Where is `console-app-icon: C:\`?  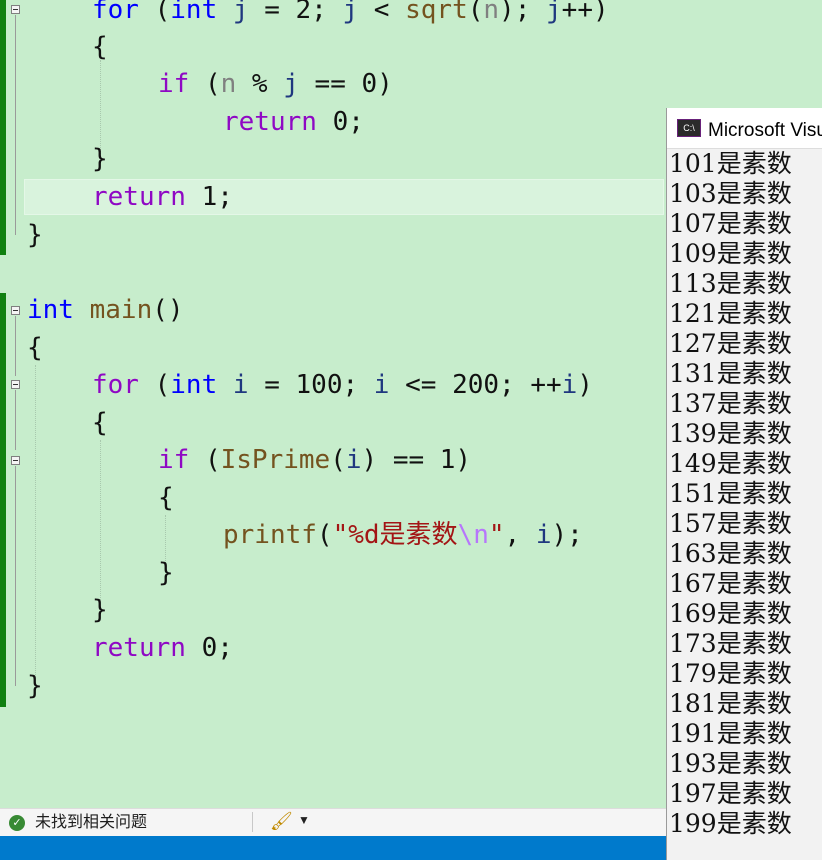 console-app-icon: C:\ is located at coordinates (689, 128).